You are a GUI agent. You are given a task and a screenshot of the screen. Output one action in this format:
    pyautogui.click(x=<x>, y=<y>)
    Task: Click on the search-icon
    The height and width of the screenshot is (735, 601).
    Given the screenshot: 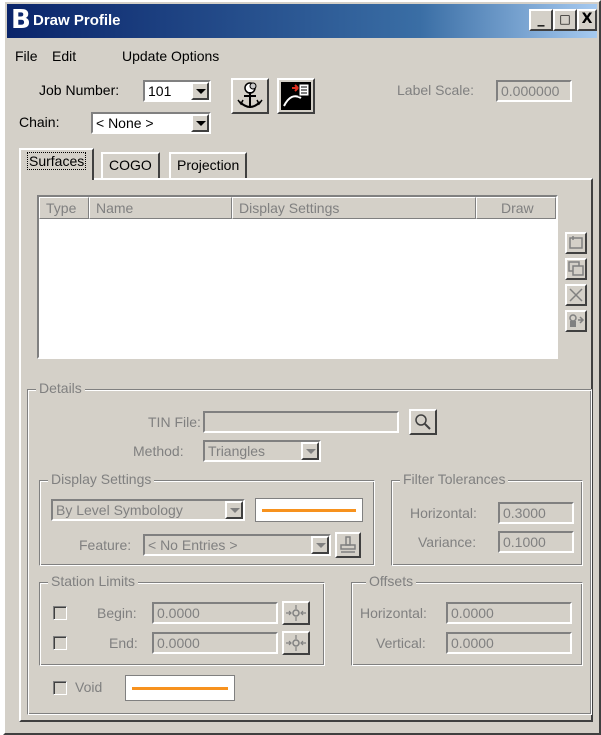 What is the action you would take?
    pyautogui.click(x=423, y=422)
    